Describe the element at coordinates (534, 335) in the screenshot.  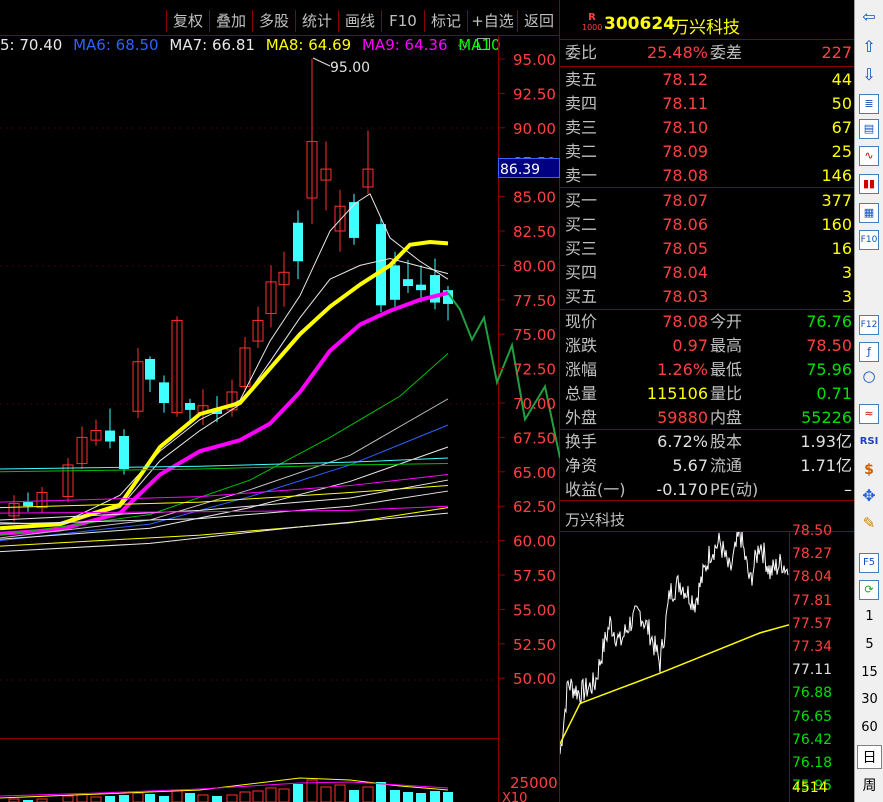
I see `price-axis-label: 75.00` at that location.